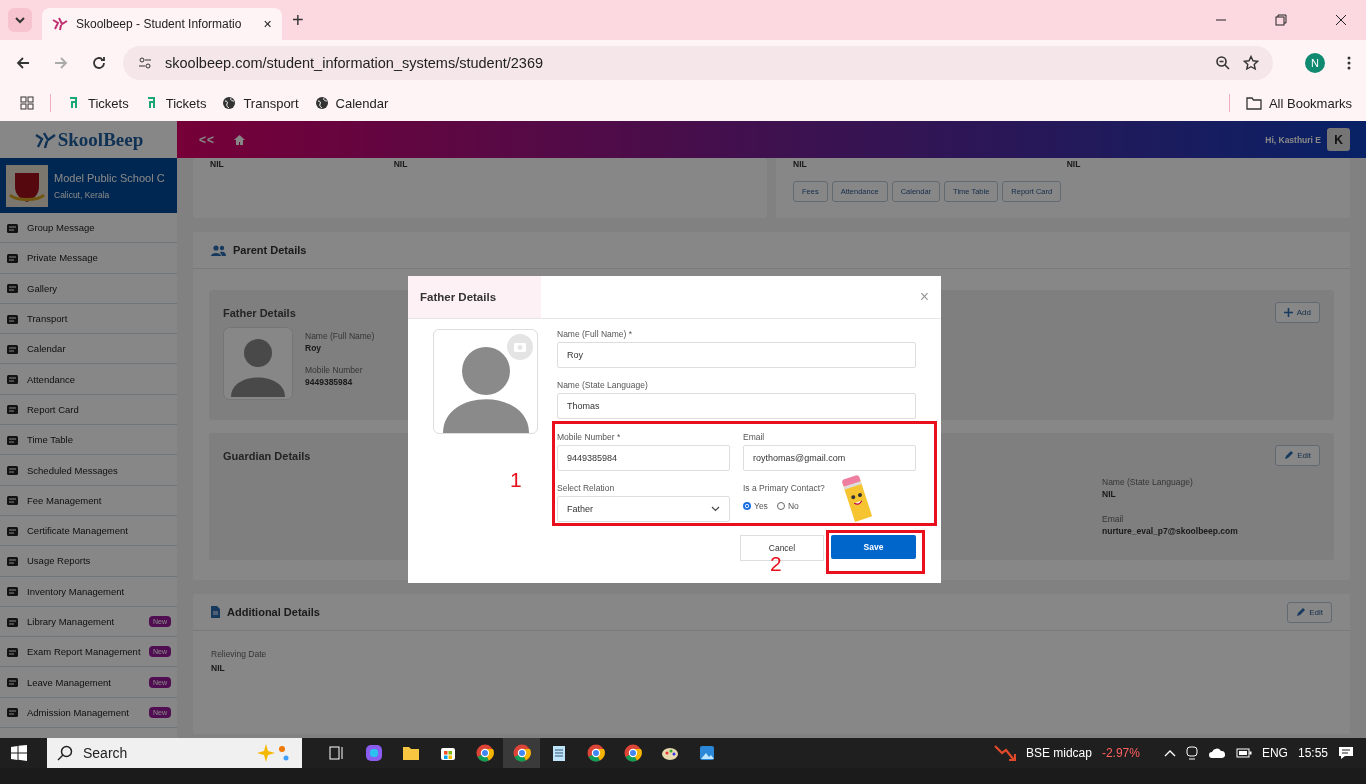 The width and height of the screenshot is (1366, 784). Describe the element at coordinates (334, 370) in the screenshot. I see `field-label: Mobile Number` at that location.